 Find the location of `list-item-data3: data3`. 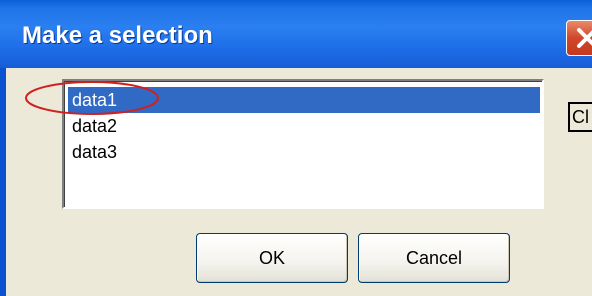

list-item-data3: data3 is located at coordinates (304, 152).